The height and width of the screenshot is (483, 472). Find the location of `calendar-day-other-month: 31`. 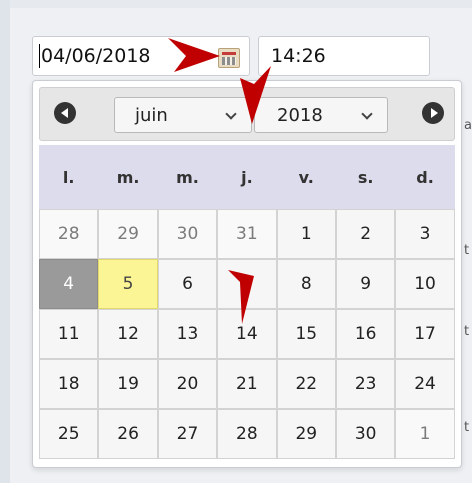

calendar-day-other-month: 31 is located at coordinates (247, 234).